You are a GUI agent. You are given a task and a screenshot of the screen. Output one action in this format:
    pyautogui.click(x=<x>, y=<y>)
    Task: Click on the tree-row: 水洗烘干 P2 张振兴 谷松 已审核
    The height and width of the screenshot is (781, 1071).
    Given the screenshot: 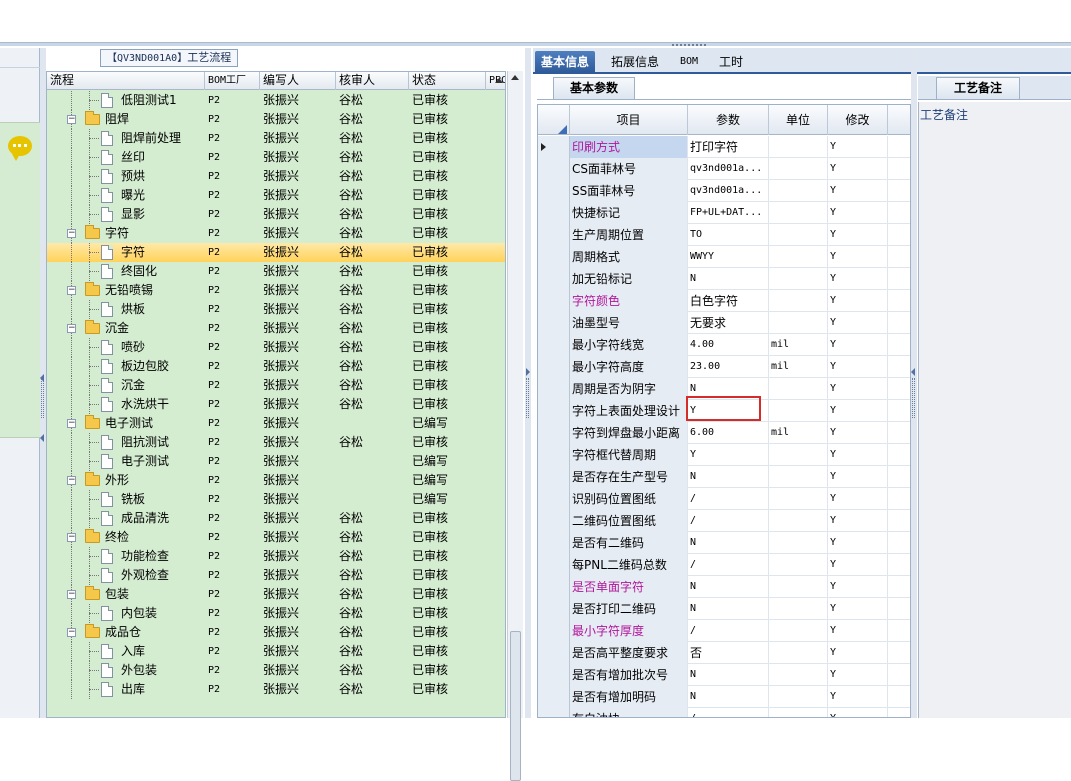 What is the action you would take?
    pyautogui.click(x=276, y=404)
    